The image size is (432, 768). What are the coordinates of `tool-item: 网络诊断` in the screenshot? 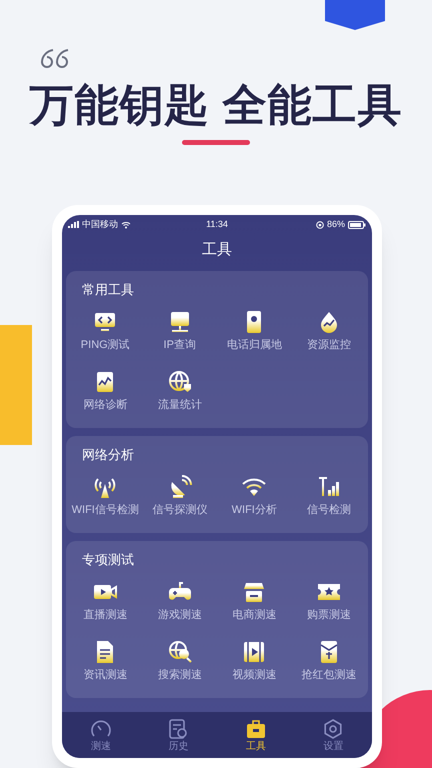 It's located at (105, 390).